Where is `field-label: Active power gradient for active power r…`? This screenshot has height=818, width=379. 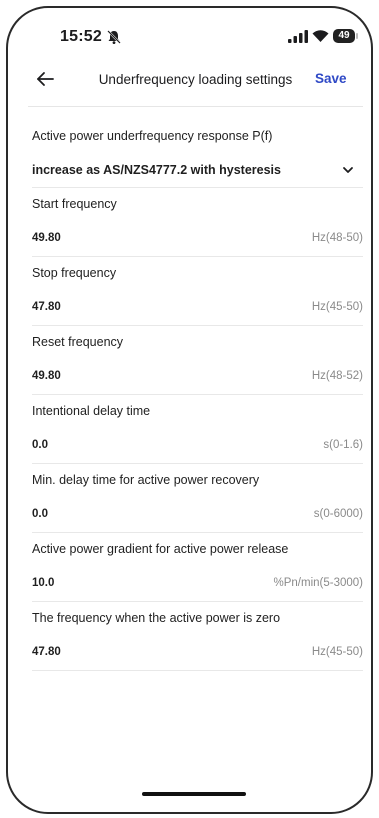 field-label: Active power gradient for active power r… is located at coordinates (160, 549).